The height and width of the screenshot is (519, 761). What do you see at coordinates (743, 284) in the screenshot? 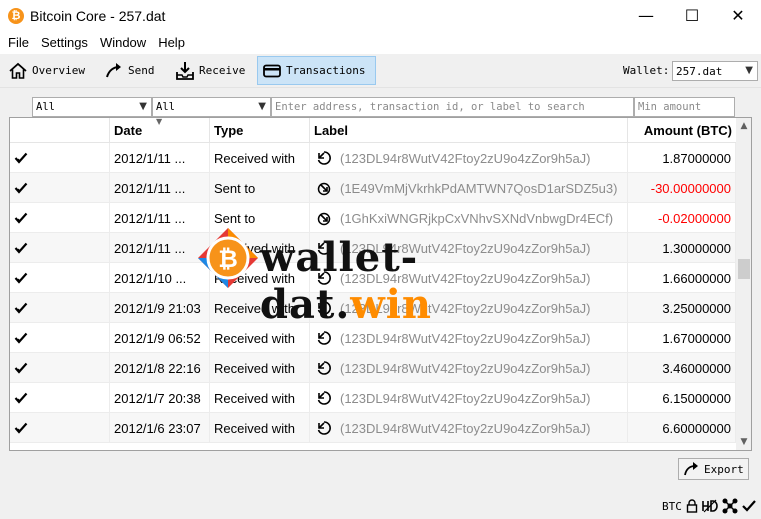
I see `vertical-scrollbar: ▲ ▼` at bounding box center [743, 284].